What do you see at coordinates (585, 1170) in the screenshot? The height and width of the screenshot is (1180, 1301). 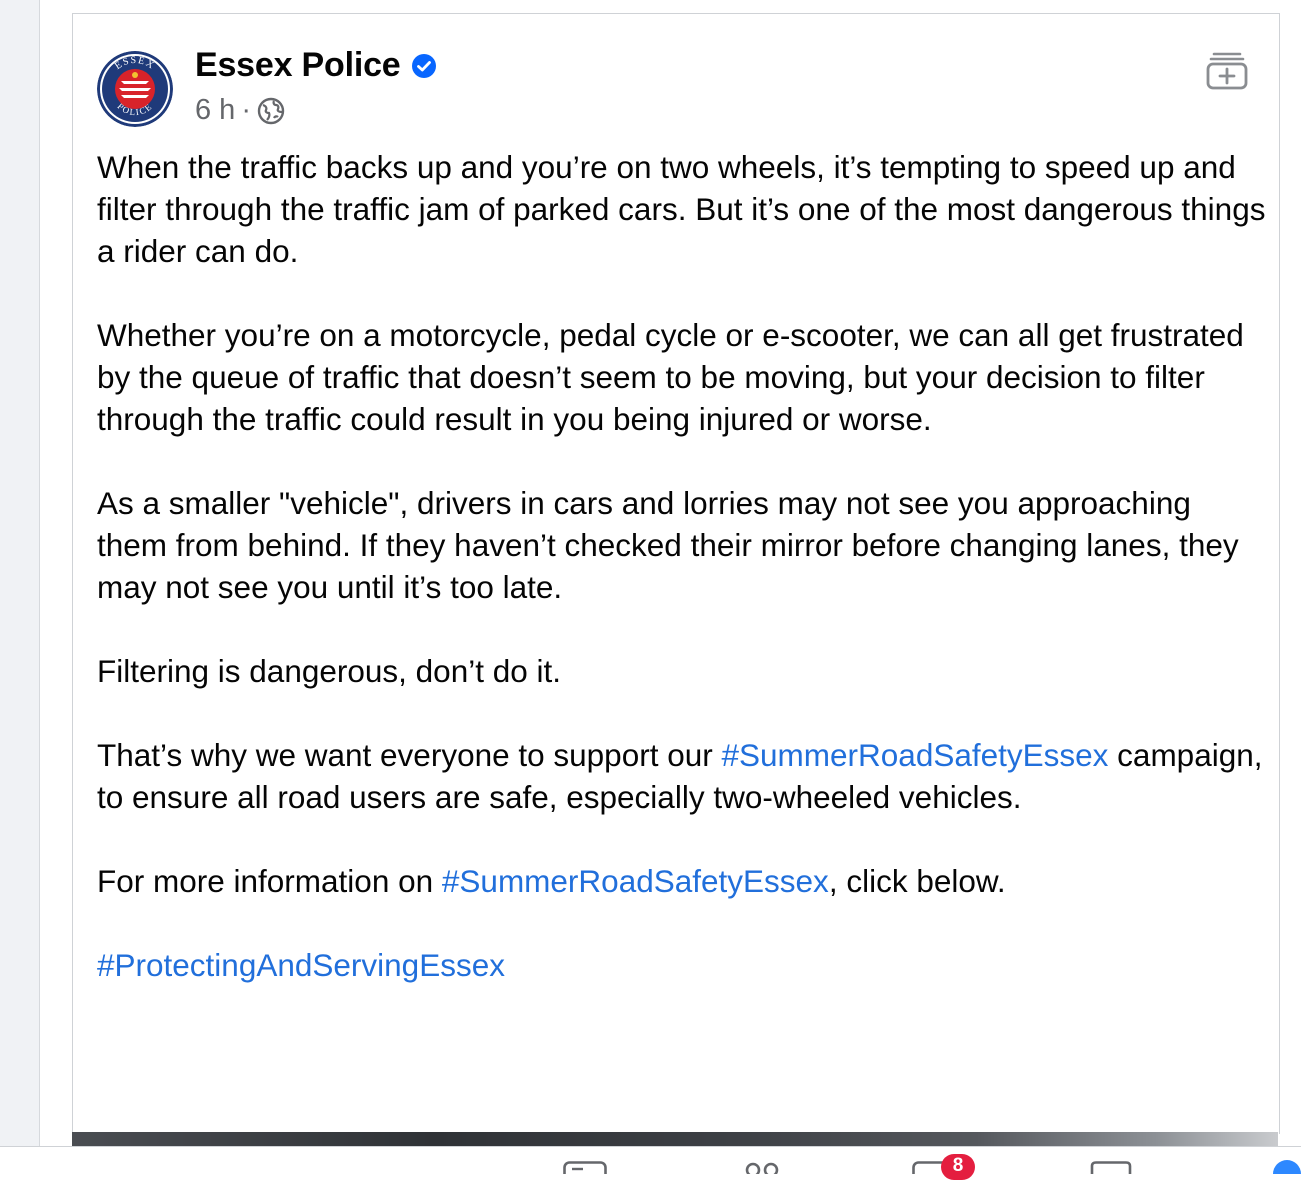 I see `tab-feeds-icon` at bounding box center [585, 1170].